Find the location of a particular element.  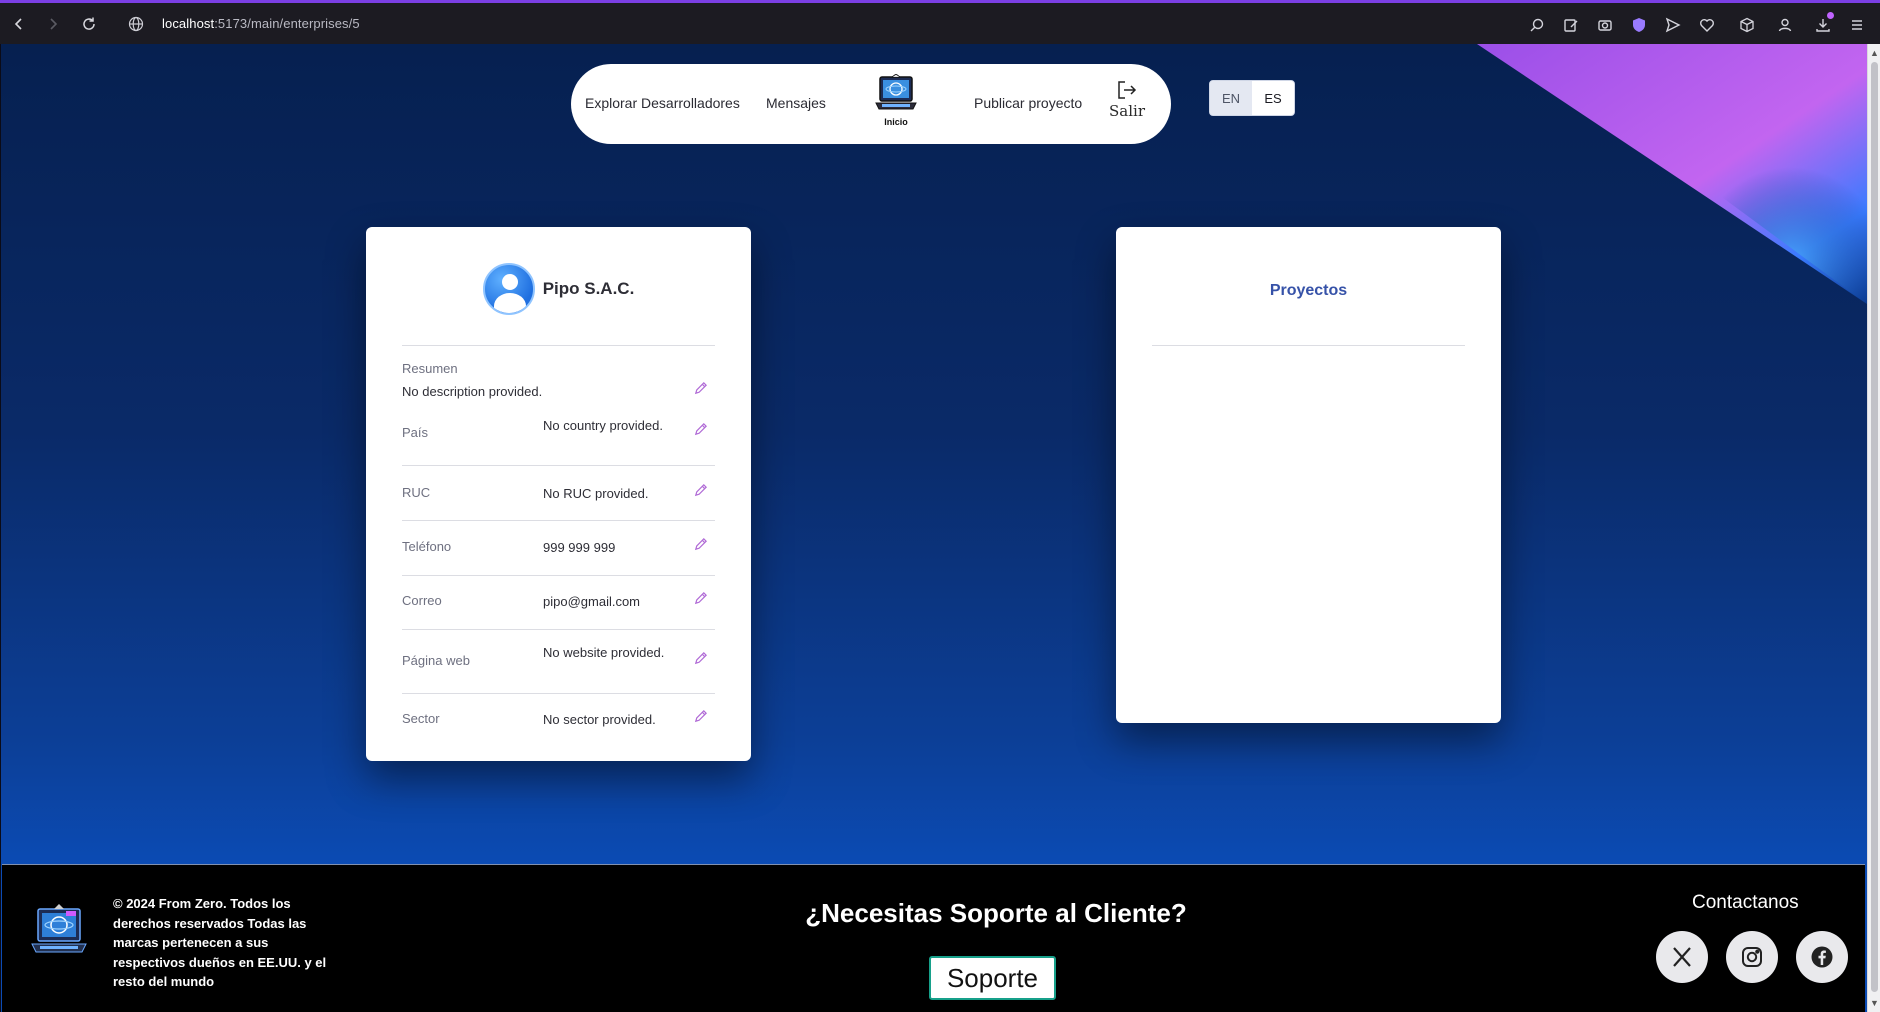

corner-decoration is located at coordinates (1672, 174).